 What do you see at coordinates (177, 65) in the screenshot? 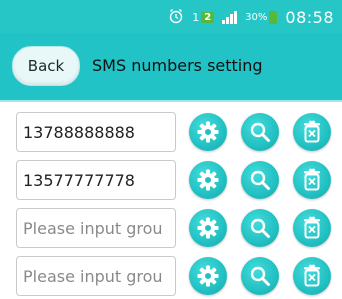
I see `page-title: SMS numbers setting` at bounding box center [177, 65].